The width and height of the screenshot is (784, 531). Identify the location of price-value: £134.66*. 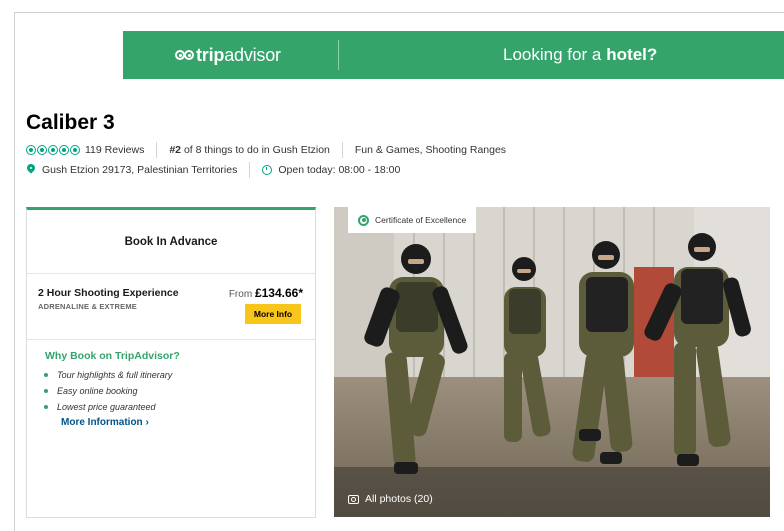
(278, 293).